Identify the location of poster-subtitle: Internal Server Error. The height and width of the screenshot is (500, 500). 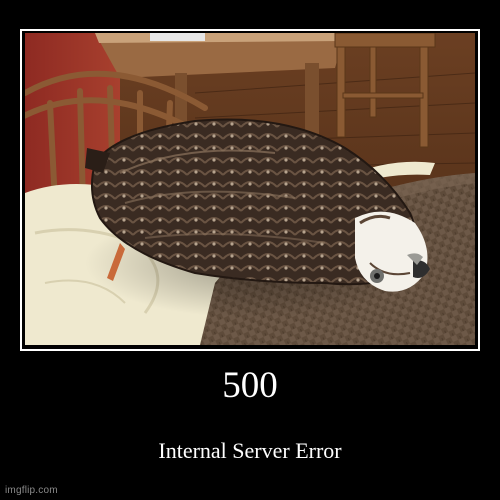
(250, 450).